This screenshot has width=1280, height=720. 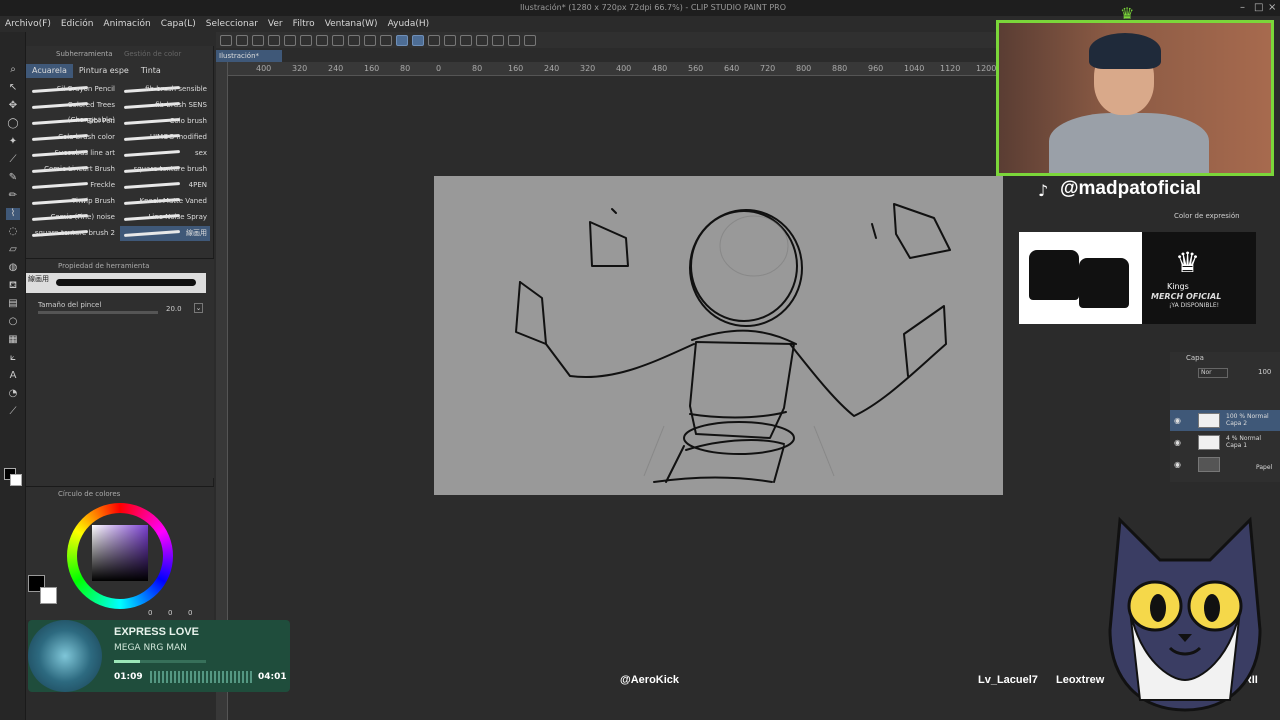 What do you see at coordinates (1225, 464) in the screenshot?
I see `layer-row: ◉ Papel` at bounding box center [1225, 464].